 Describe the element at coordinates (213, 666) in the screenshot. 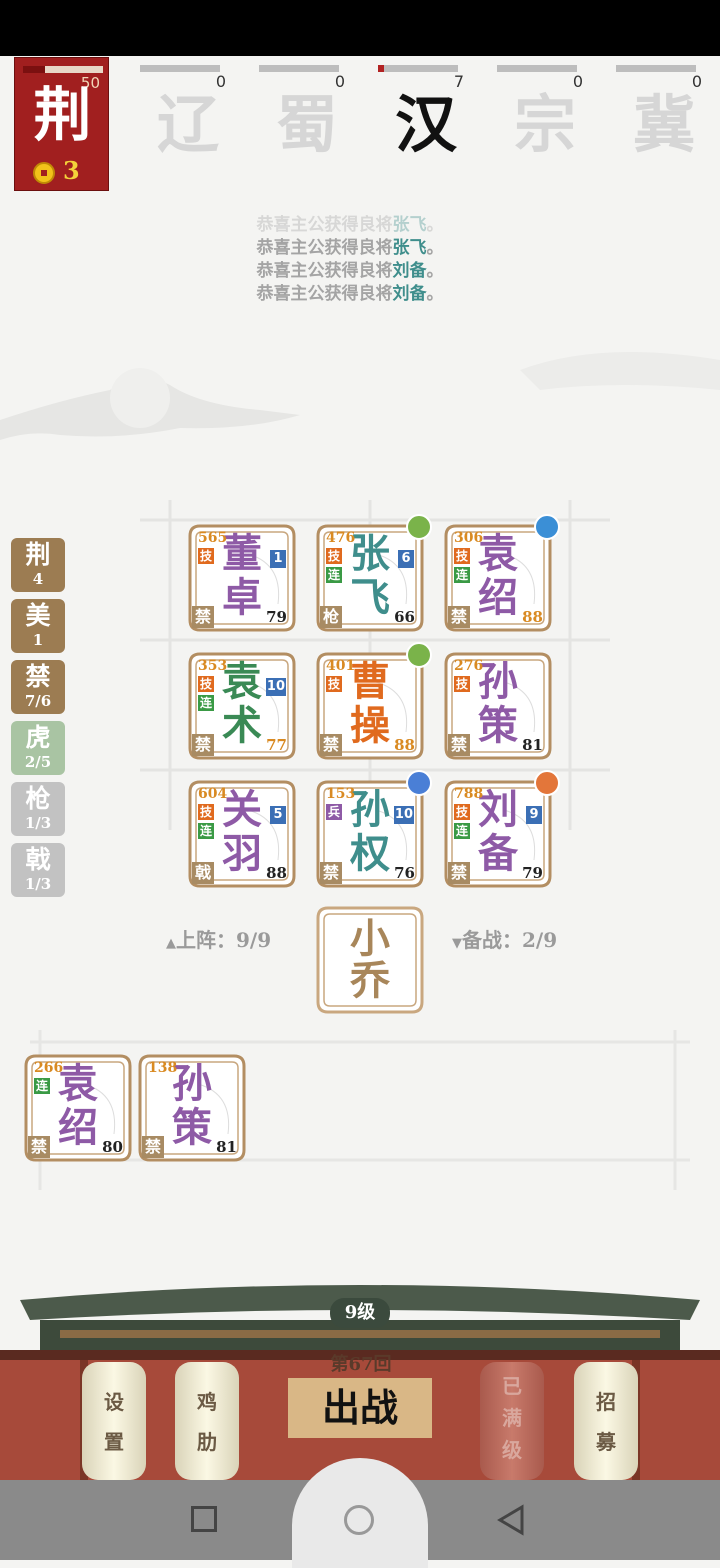

I see `hero-power: 353` at that location.